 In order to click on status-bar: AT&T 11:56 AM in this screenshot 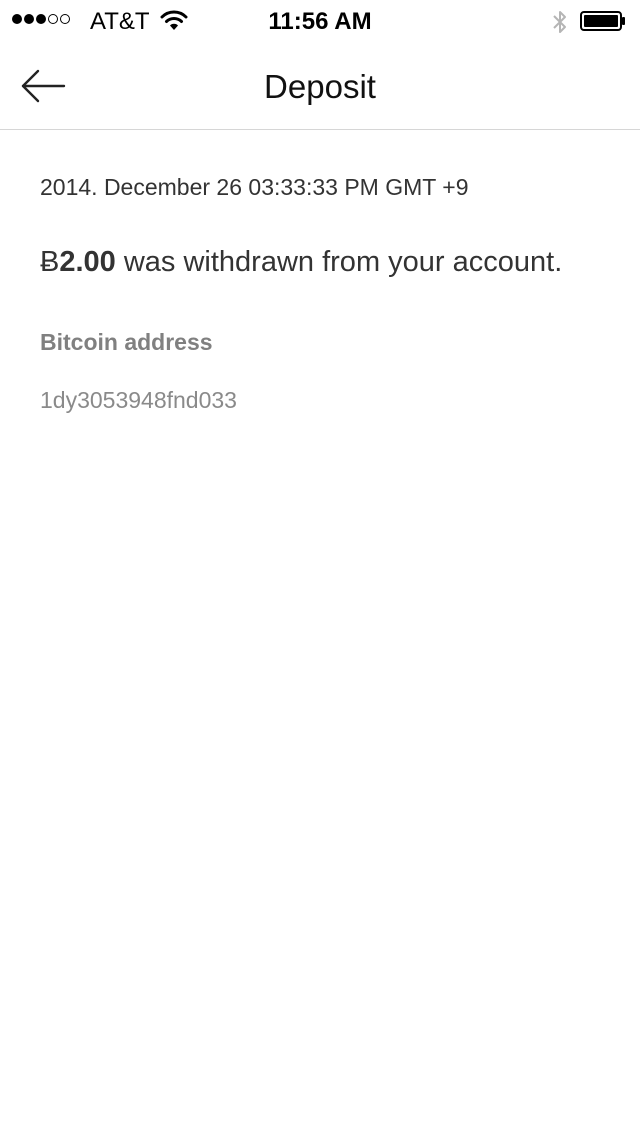, I will do `click(320, 20)`.